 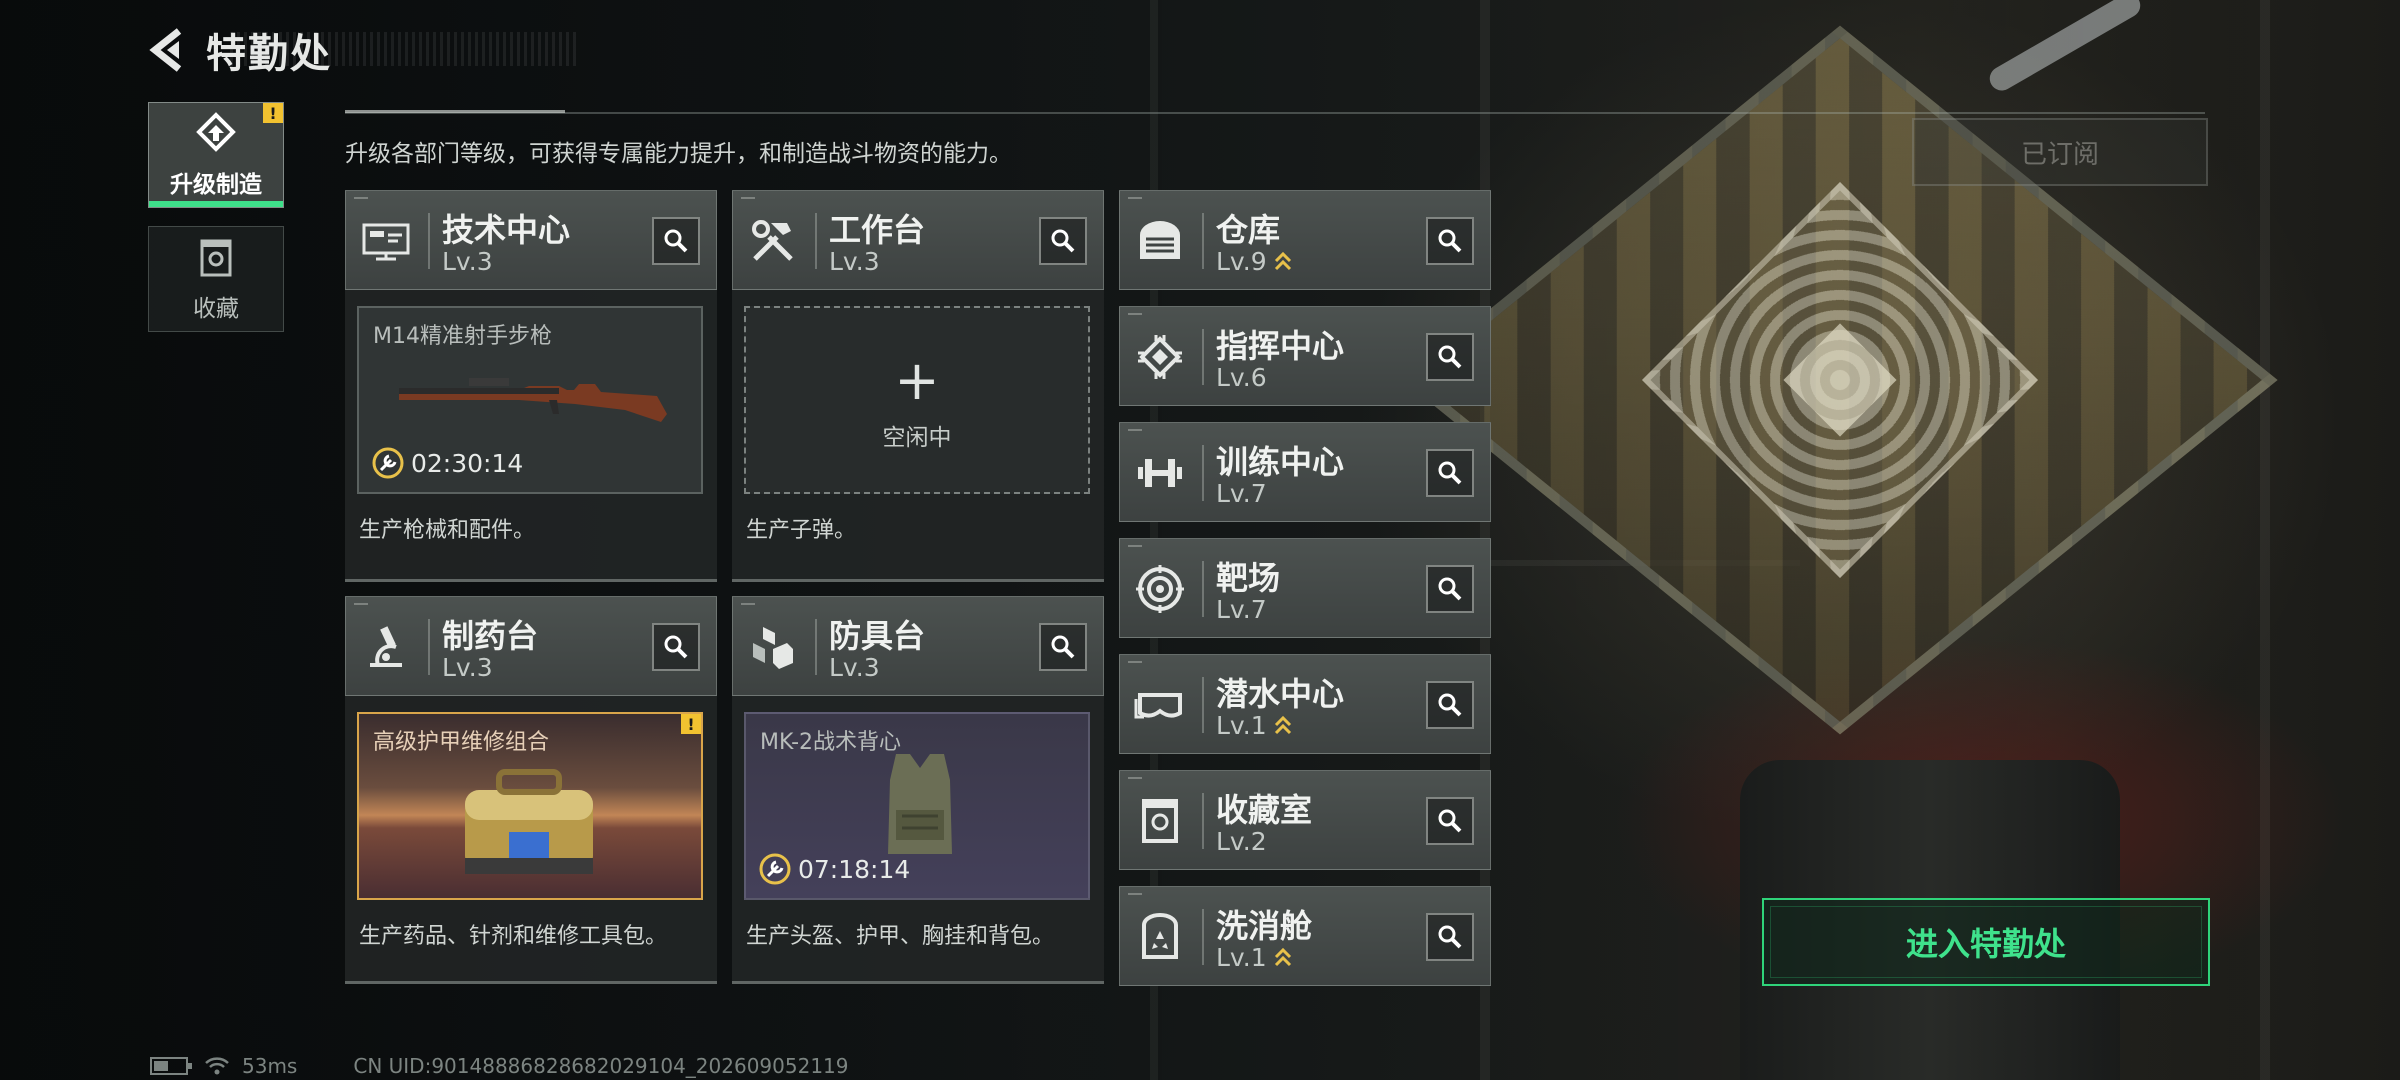 I want to click on facility-command-center: 指挥中心 Lv.6, so click(x=1305, y=356).